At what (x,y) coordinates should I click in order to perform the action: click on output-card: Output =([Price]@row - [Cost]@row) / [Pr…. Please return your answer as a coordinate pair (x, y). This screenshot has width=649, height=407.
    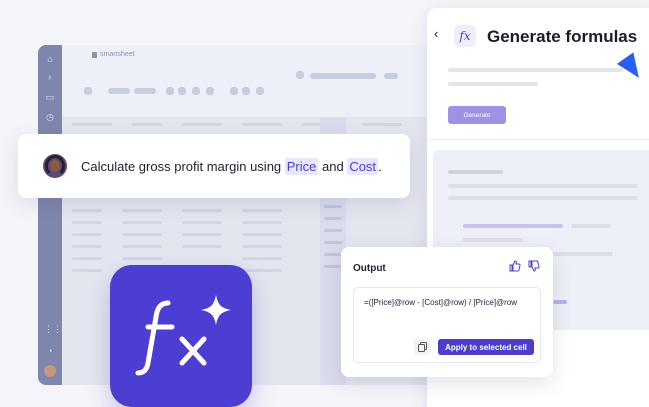
    Looking at the image, I should click on (447, 312).